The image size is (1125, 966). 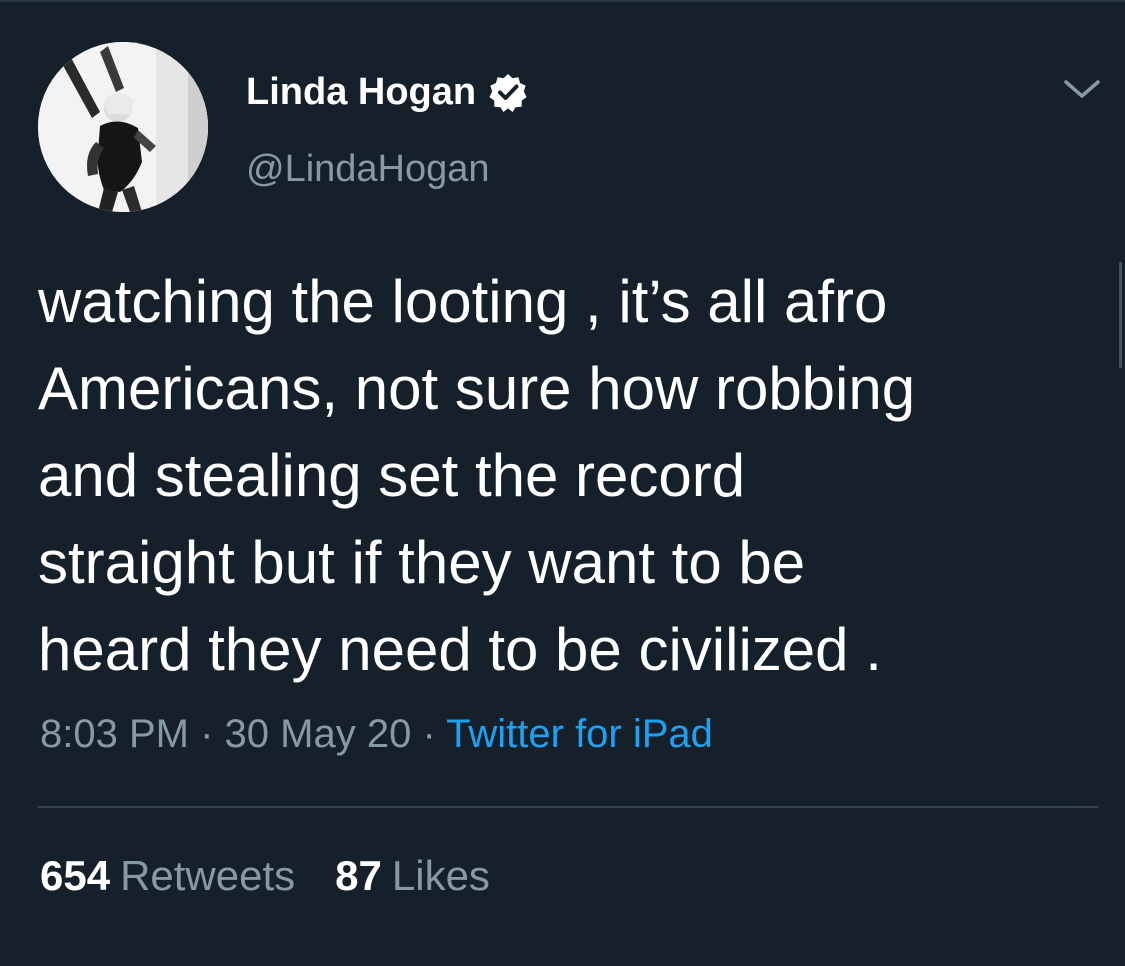 I want to click on retweets-count: 654, so click(x=75, y=875).